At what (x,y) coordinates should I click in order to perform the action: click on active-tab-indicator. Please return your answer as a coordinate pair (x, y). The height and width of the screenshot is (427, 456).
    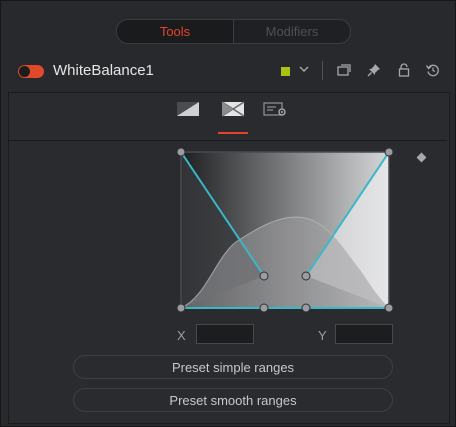
    Looking at the image, I should click on (233, 133).